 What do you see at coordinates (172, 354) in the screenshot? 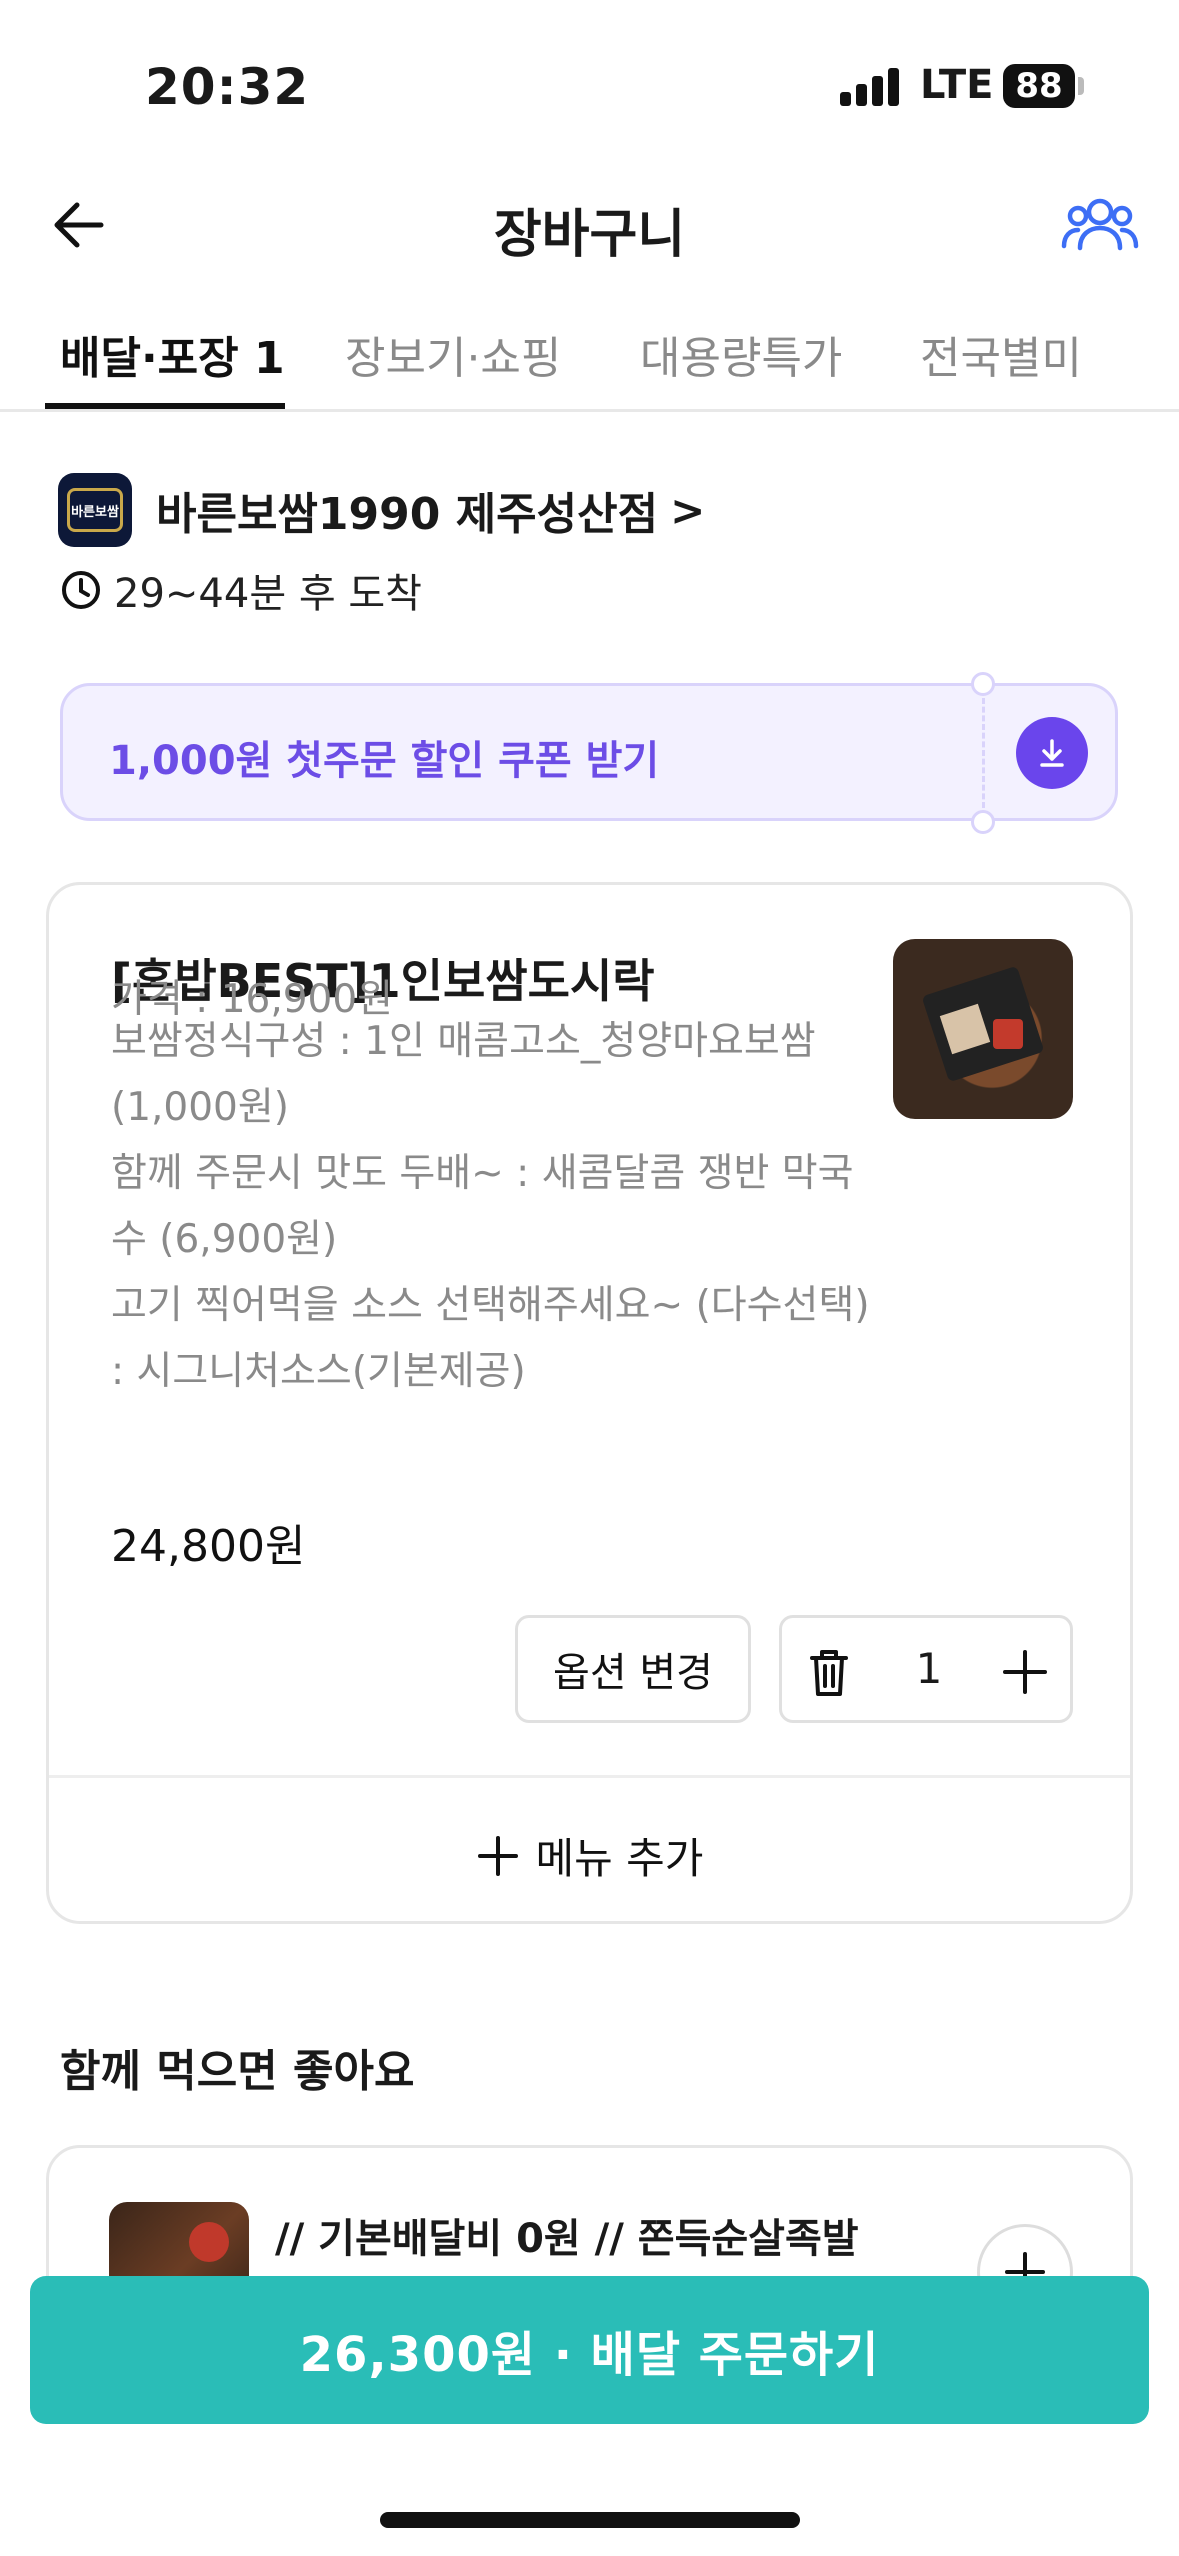
I see `tab-delivery: 배달·포장 1` at bounding box center [172, 354].